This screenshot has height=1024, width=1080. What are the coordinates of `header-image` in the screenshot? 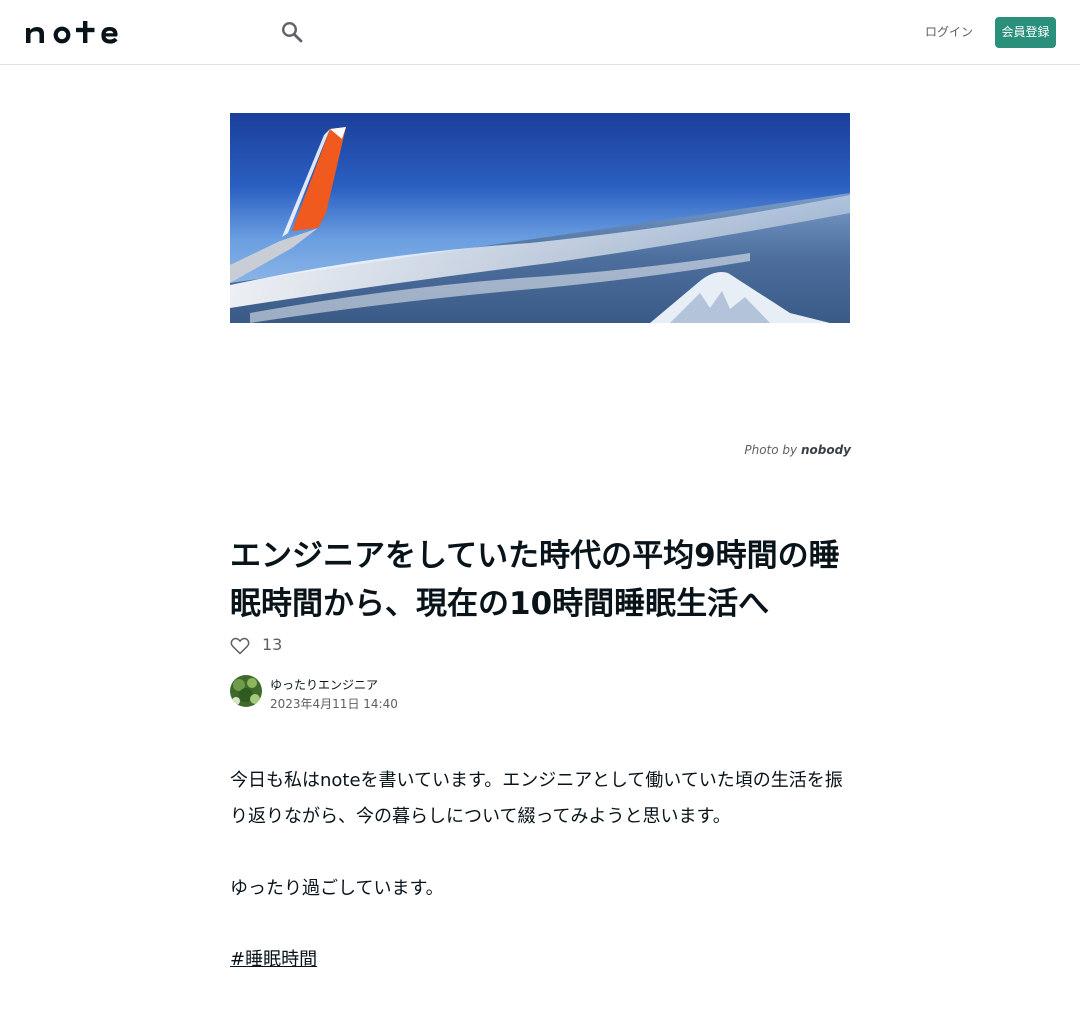 It's located at (540, 218).